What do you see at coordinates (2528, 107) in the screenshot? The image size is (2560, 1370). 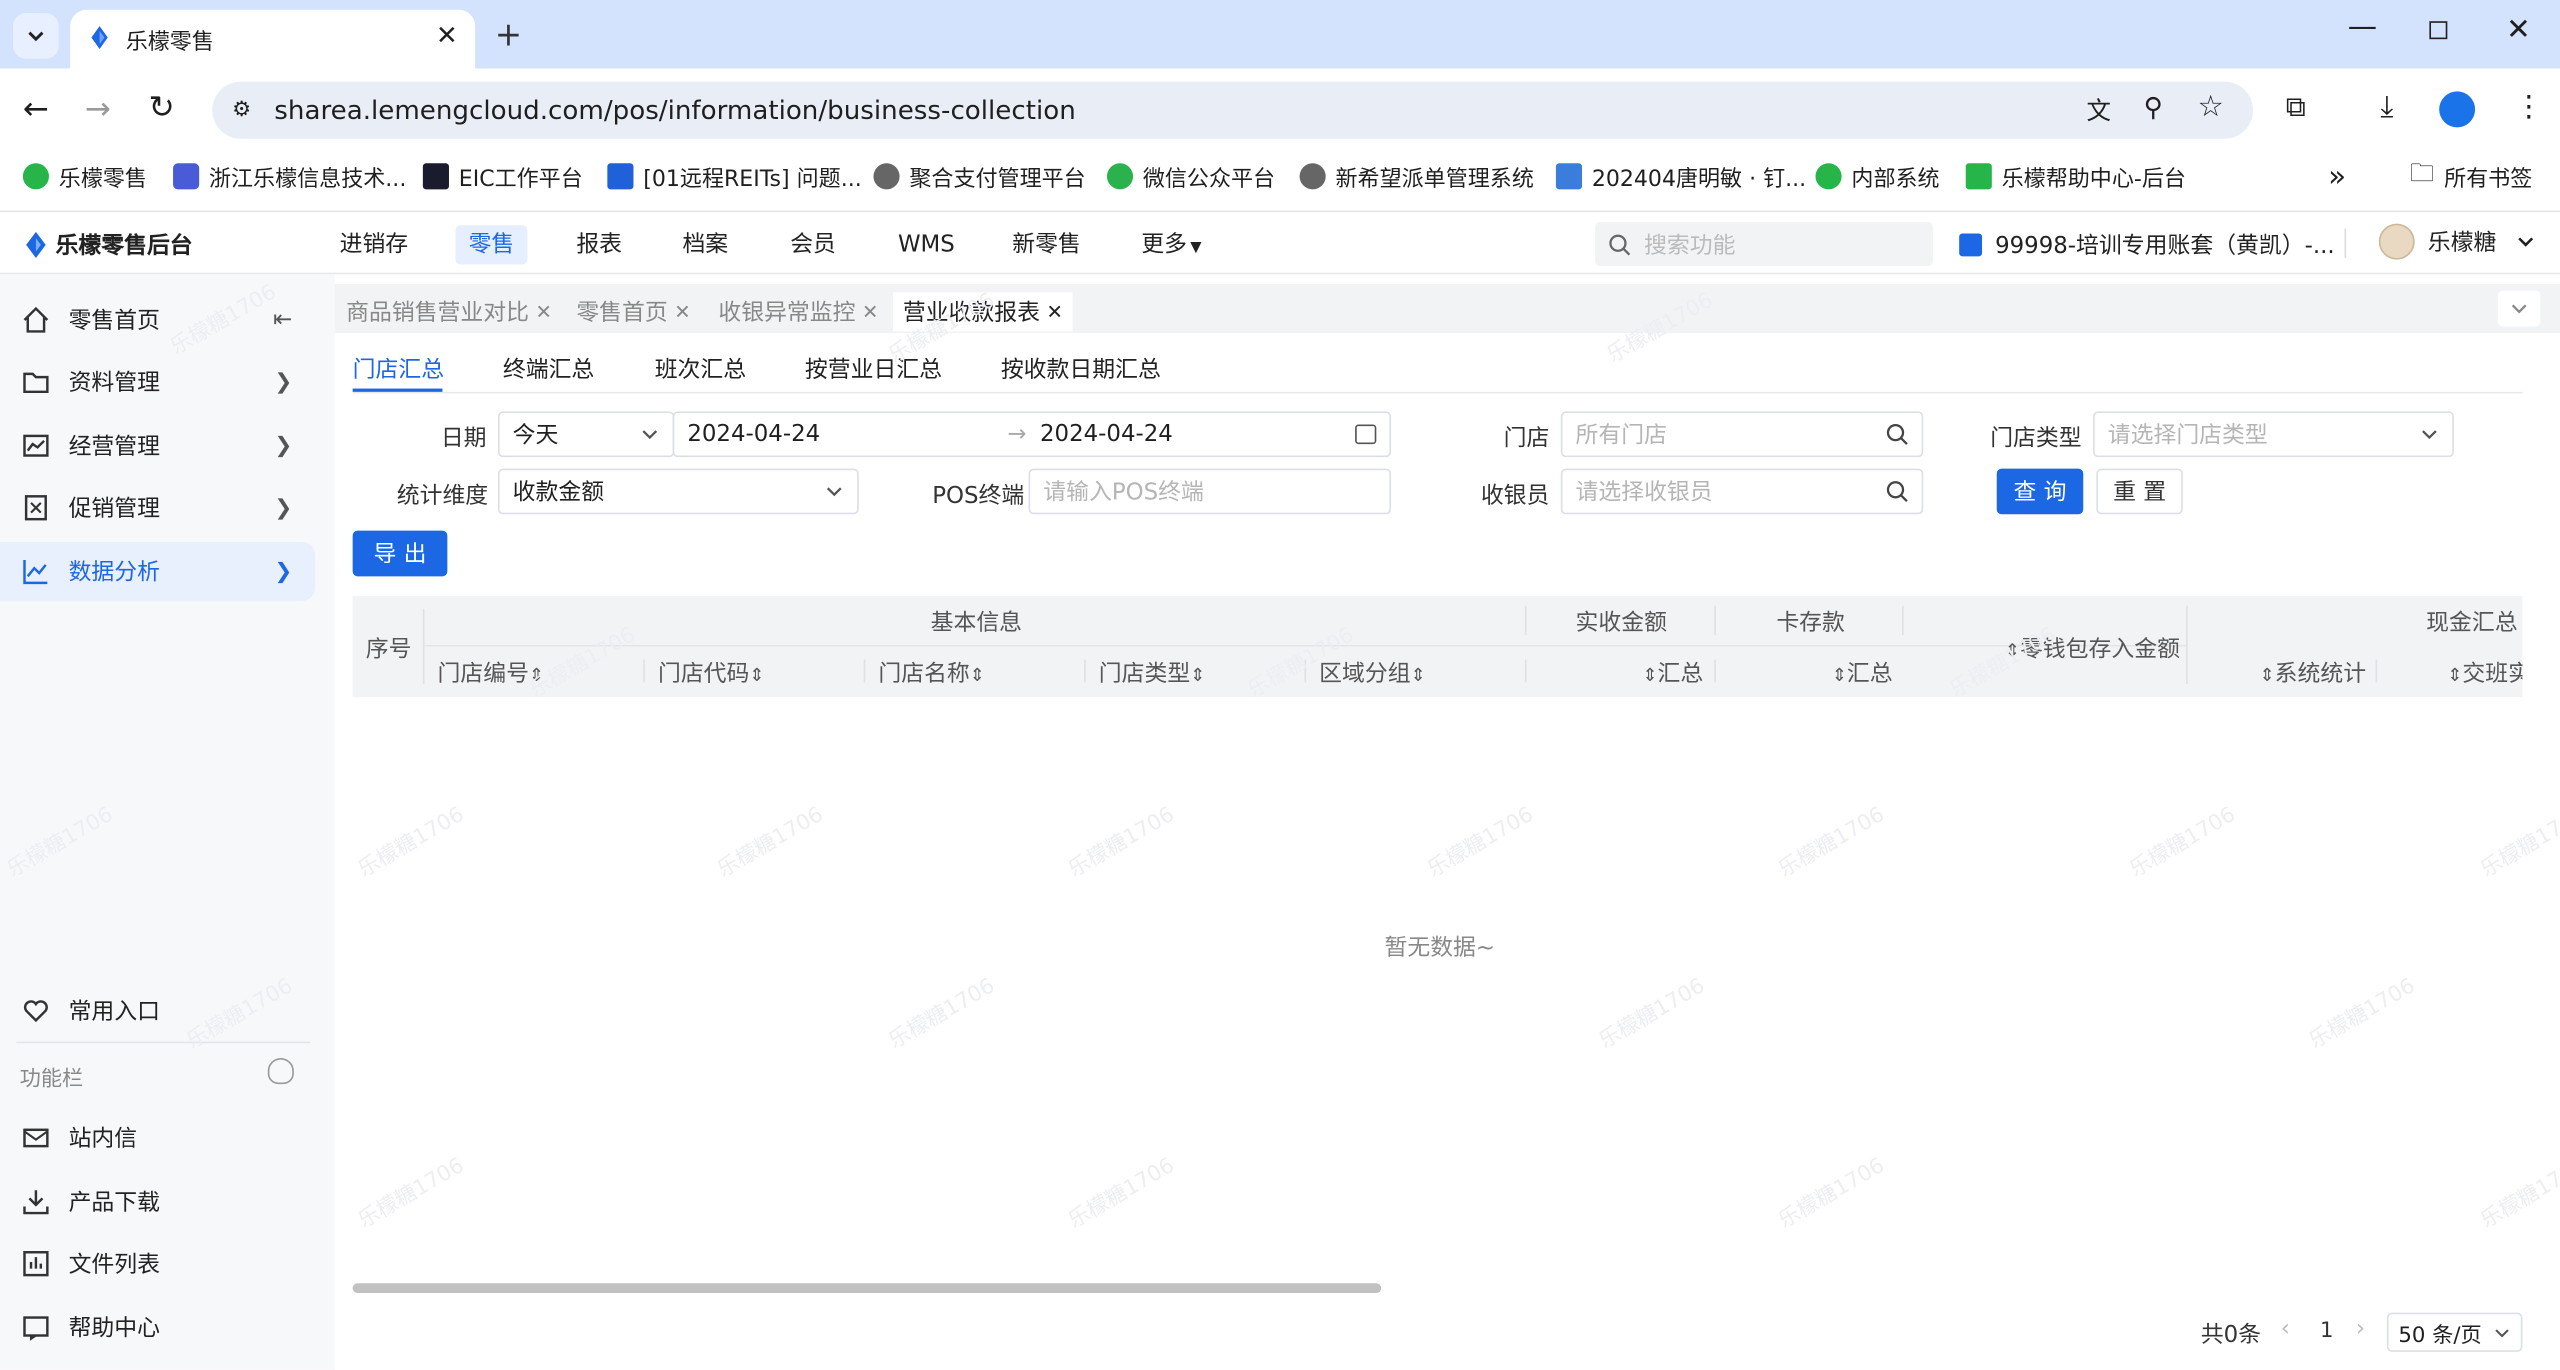 I see `menu-dots-icon: ⋮` at bounding box center [2528, 107].